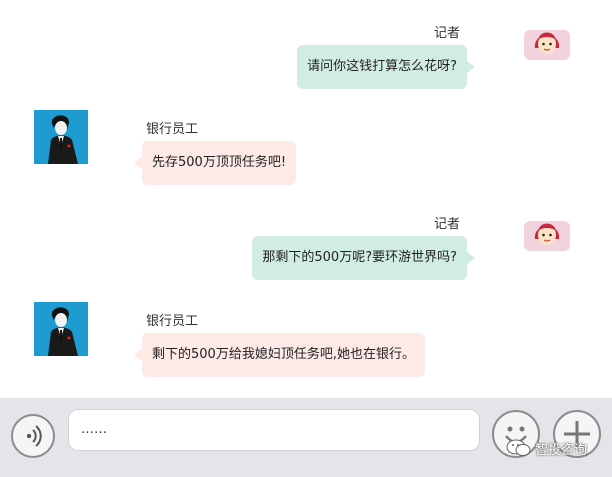 The image size is (612, 477). Describe the element at coordinates (279, 355) in the screenshot. I see `message-bubble: 剩下的500万给我媳妇顶任务吧,她也在银行。` at that location.